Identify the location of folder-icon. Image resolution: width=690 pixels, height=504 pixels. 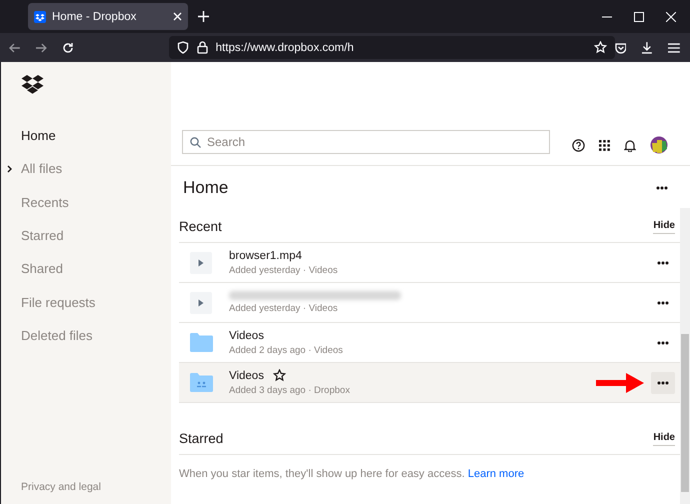
(201, 342).